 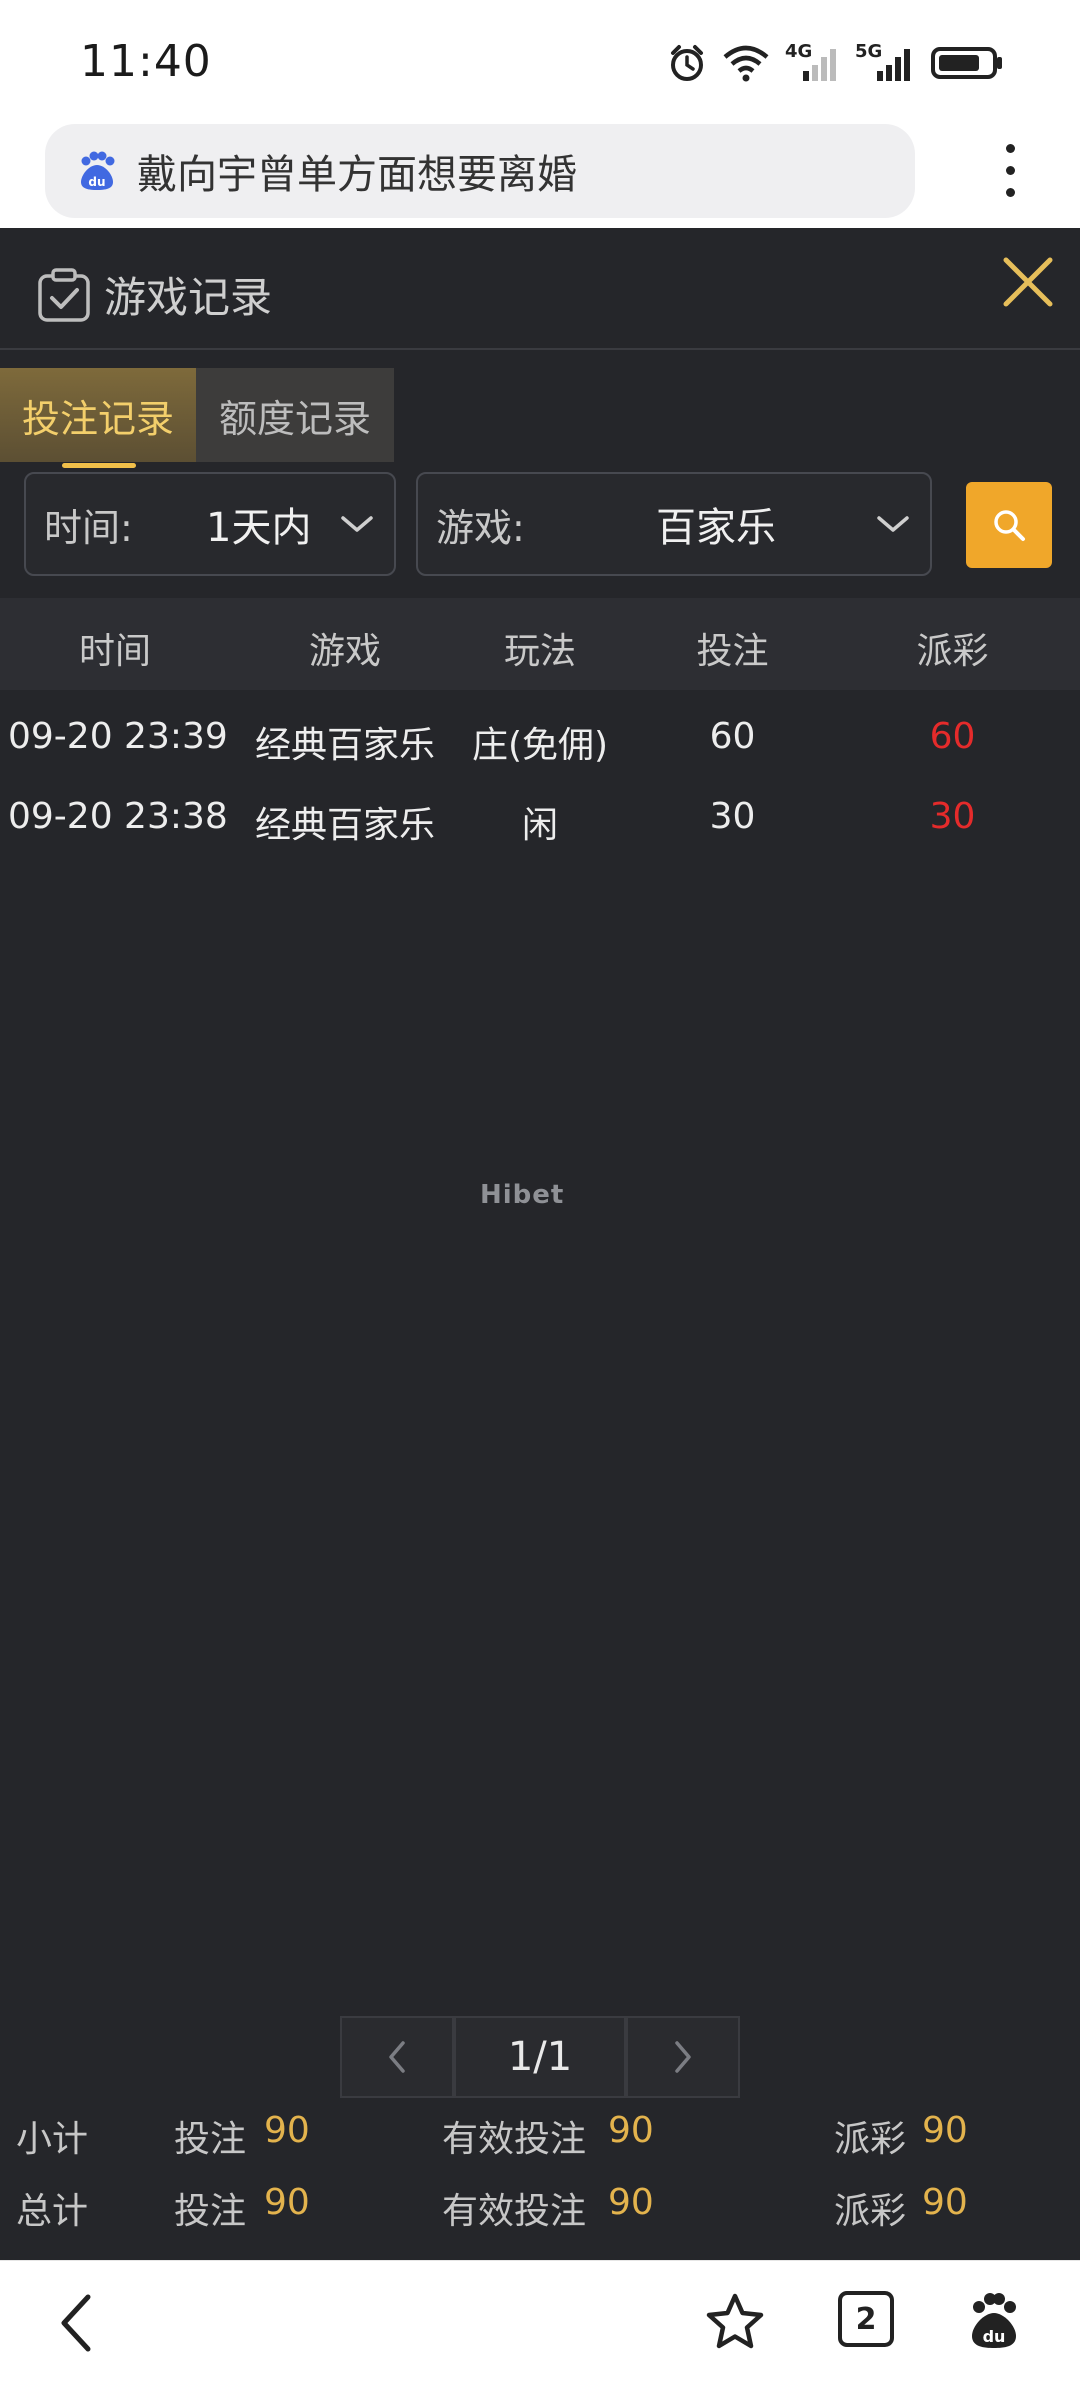 I want to click on search-button, so click(x=1009, y=525).